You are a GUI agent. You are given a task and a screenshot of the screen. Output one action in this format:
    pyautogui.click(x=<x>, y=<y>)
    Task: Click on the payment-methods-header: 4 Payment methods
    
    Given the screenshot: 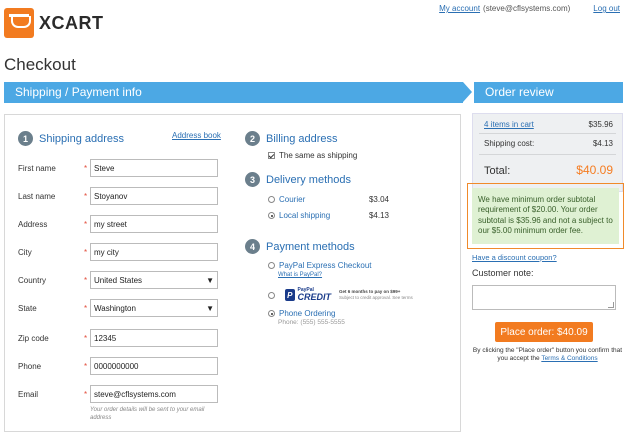 What is the action you would take?
    pyautogui.click(x=300, y=246)
    